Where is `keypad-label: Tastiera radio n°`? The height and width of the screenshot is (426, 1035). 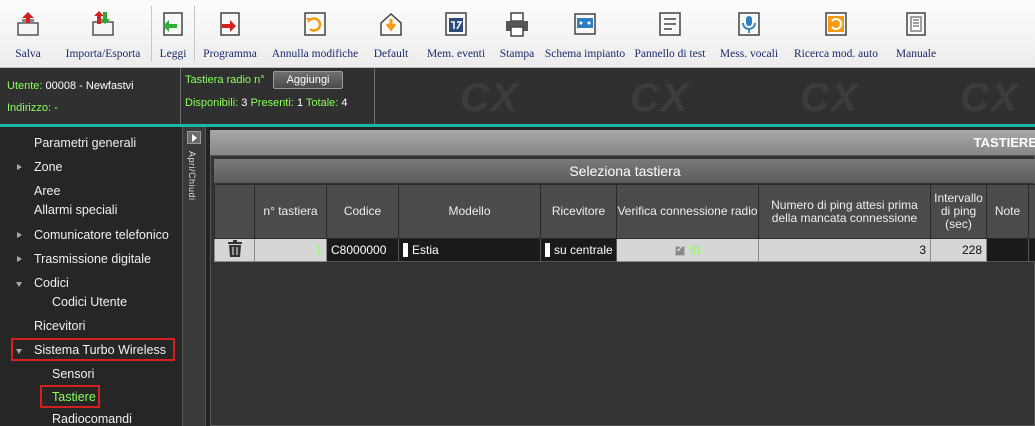
keypad-label: Tastiera radio n° is located at coordinates (225, 80).